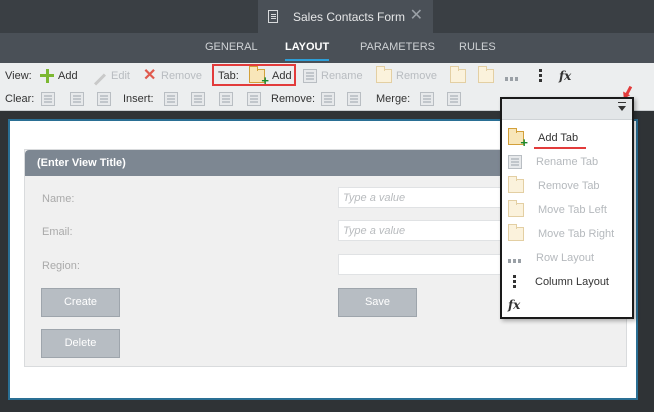 The image size is (654, 412). Describe the element at coordinates (518, 139) in the screenshot. I see `add-tab-icon` at that location.